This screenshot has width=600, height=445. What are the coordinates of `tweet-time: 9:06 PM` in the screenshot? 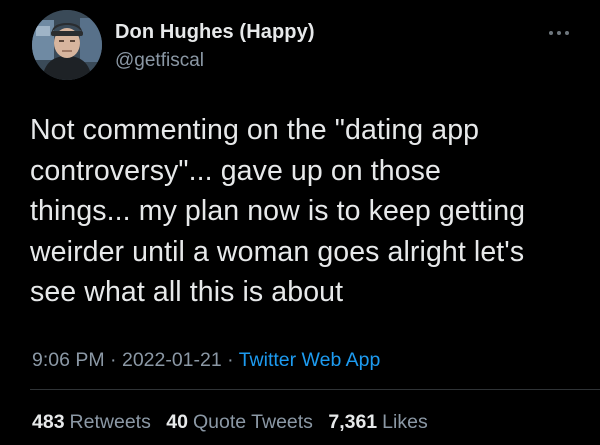 It's located at (68, 360).